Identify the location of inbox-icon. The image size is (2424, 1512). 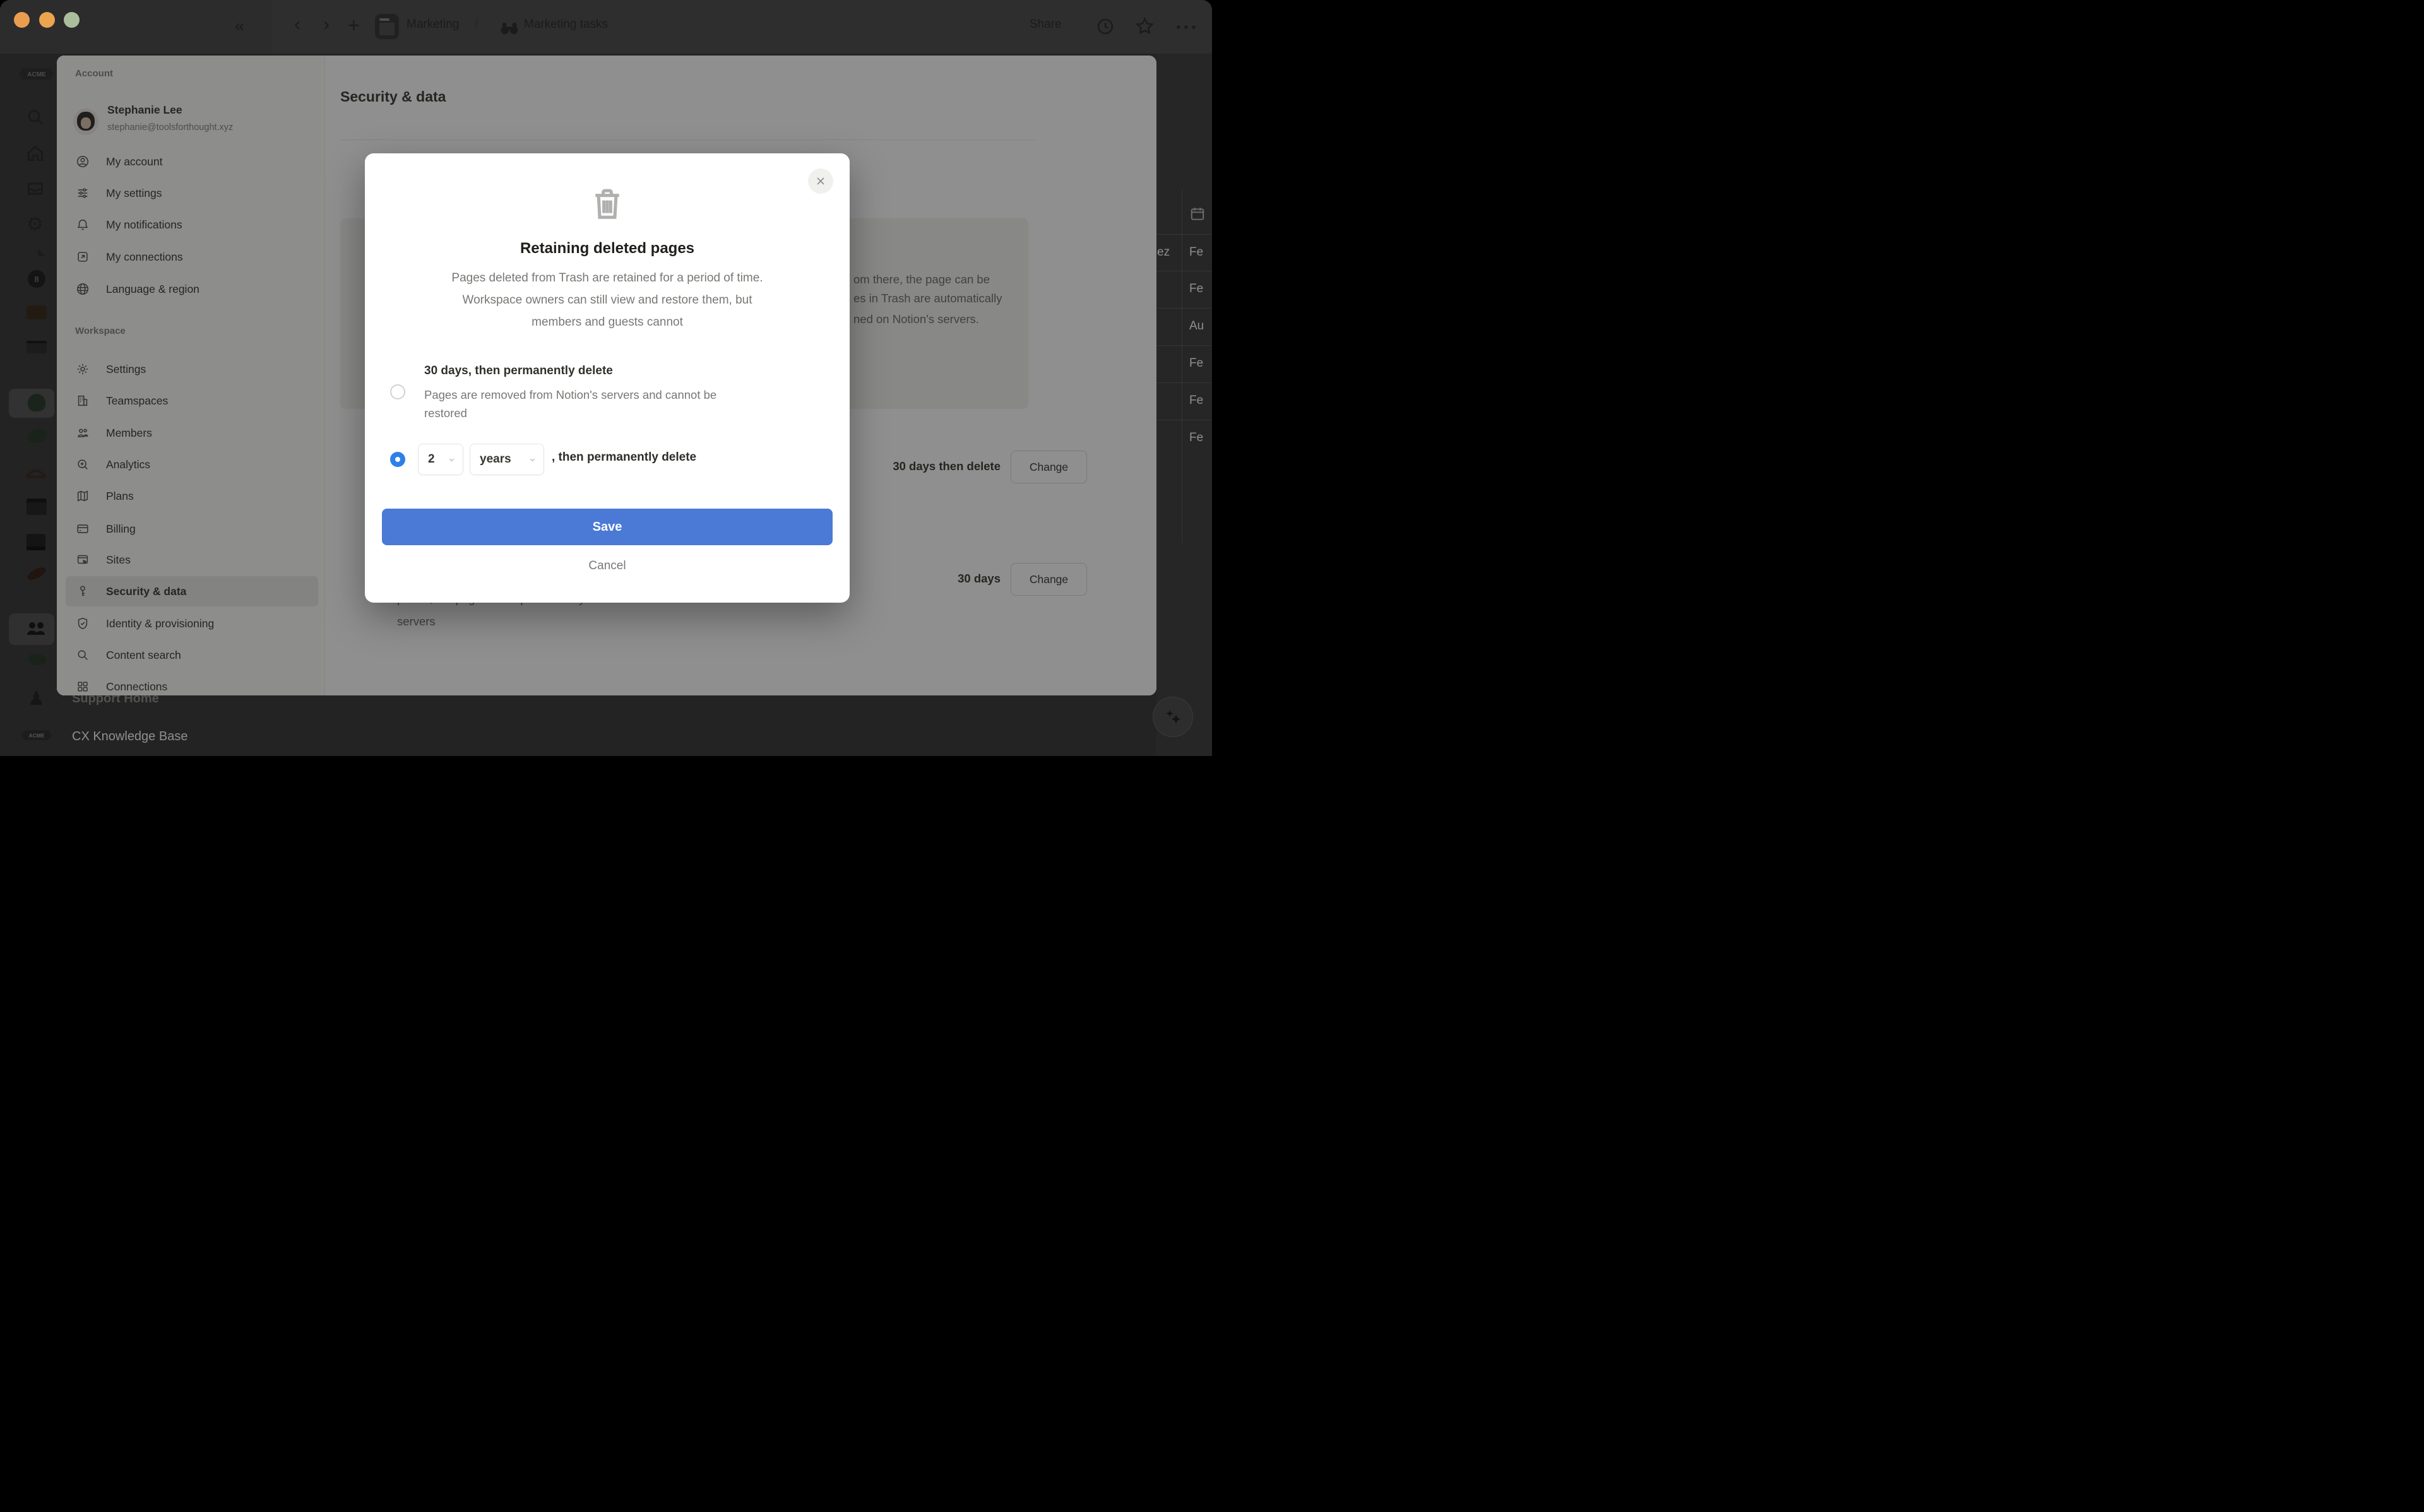
(35, 189).